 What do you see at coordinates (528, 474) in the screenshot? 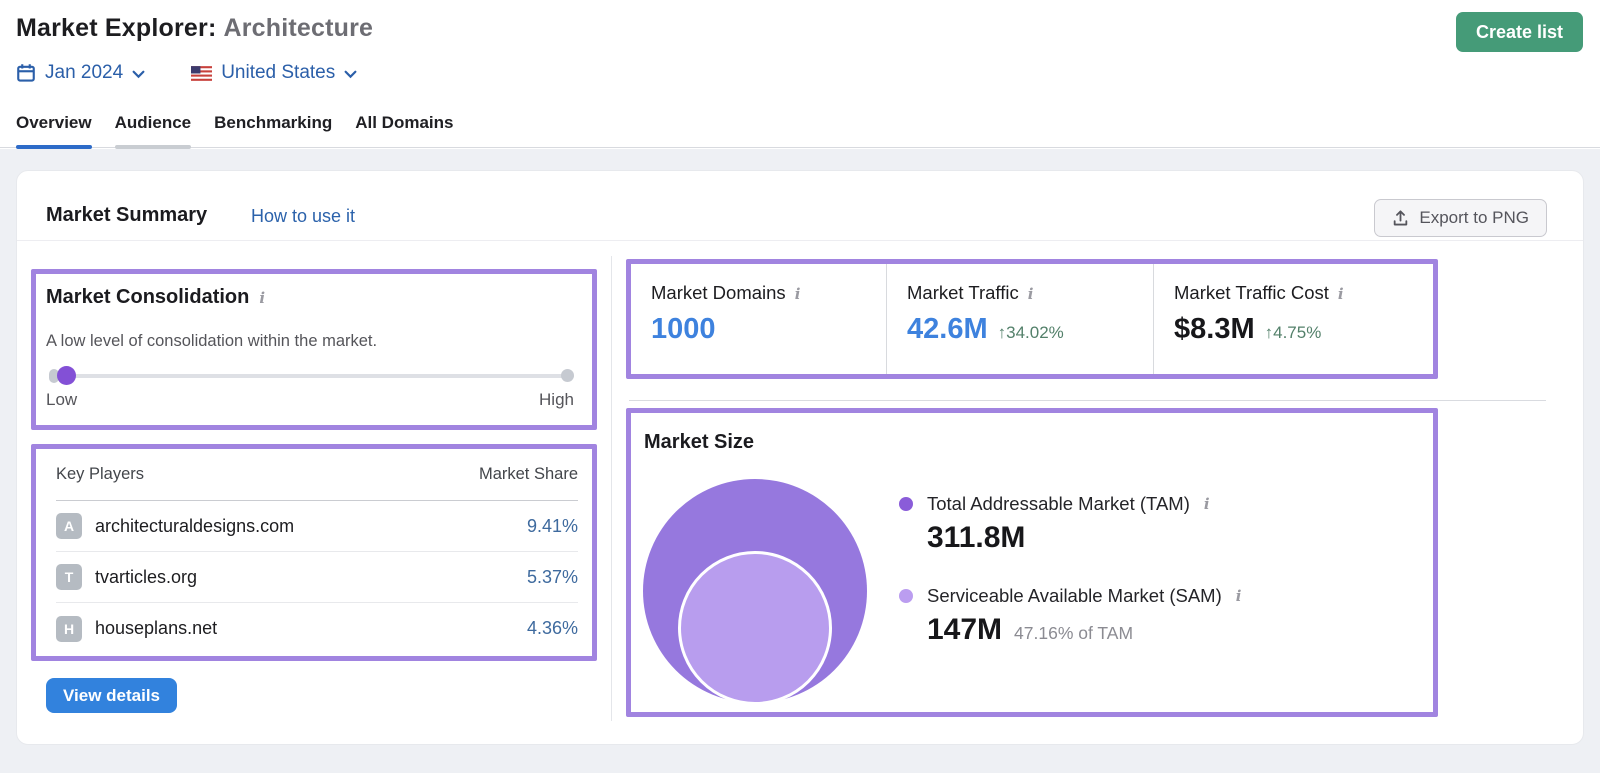
I see `market-share-header: Market Share` at bounding box center [528, 474].